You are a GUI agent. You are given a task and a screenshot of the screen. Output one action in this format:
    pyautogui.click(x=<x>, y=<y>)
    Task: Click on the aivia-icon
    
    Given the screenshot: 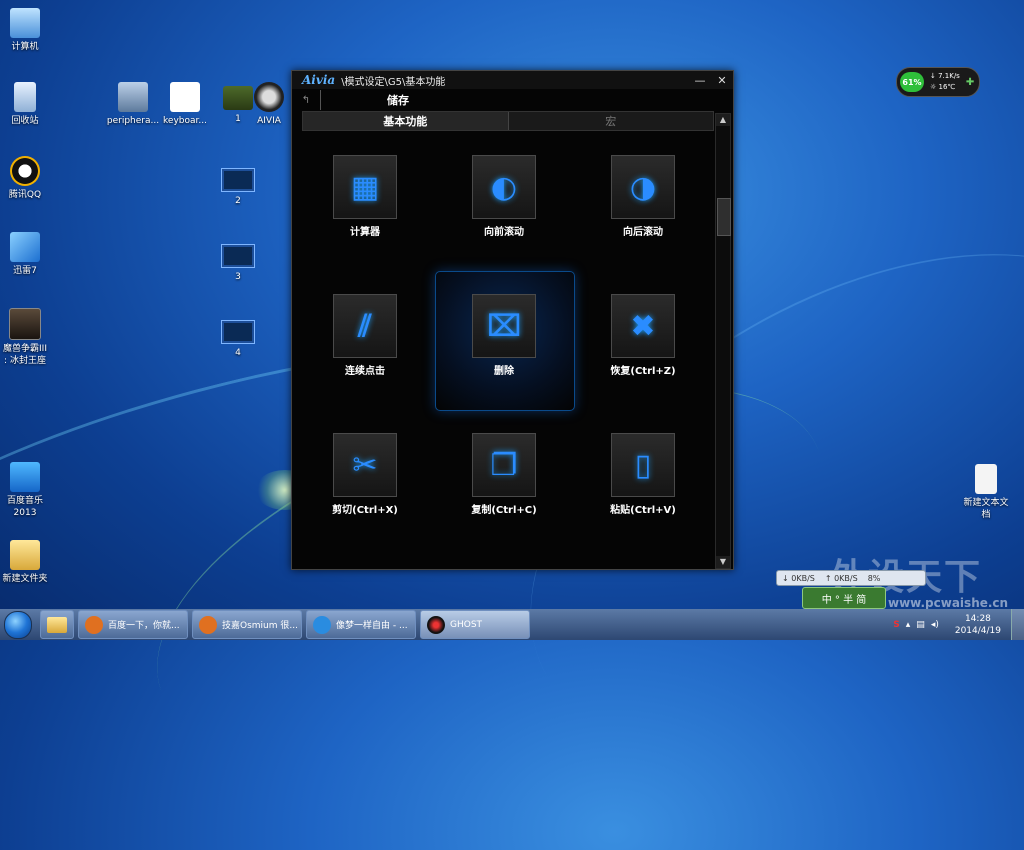 What is the action you would take?
    pyautogui.click(x=269, y=97)
    